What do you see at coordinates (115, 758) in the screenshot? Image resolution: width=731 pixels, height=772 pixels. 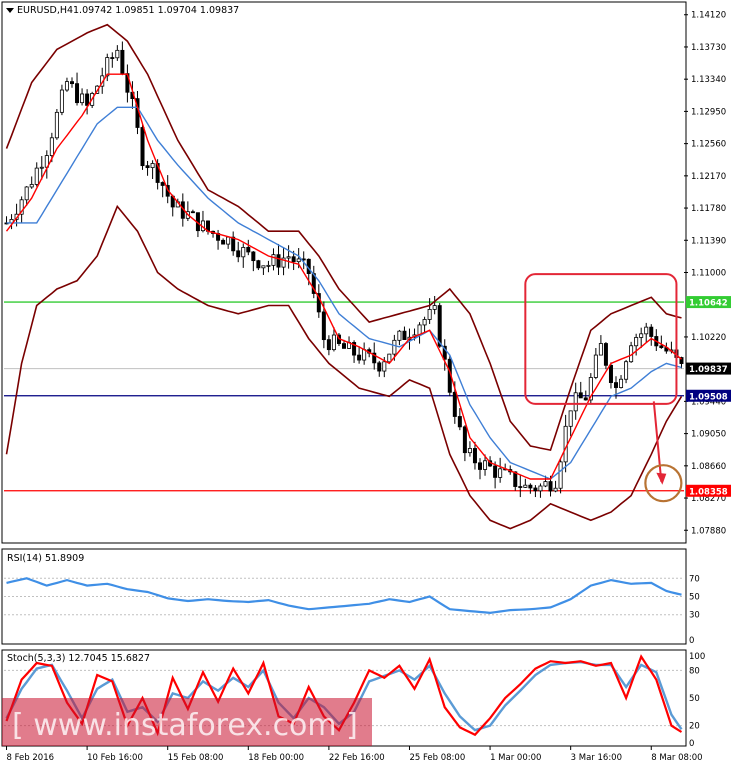 I see `x-tick-label: 10 Feb 16:00` at bounding box center [115, 758].